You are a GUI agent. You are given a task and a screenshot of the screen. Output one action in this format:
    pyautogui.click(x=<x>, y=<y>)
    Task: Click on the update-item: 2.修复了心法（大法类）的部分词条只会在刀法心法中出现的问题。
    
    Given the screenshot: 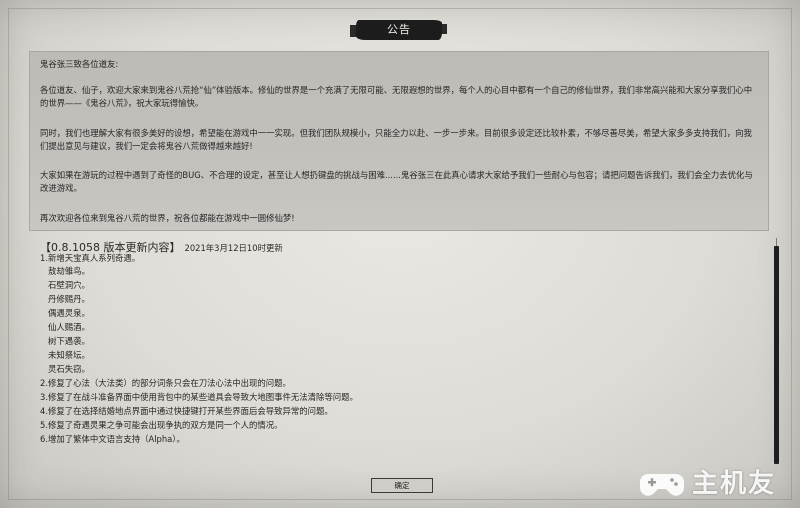 What is the action you would take?
    pyautogui.click(x=165, y=383)
    